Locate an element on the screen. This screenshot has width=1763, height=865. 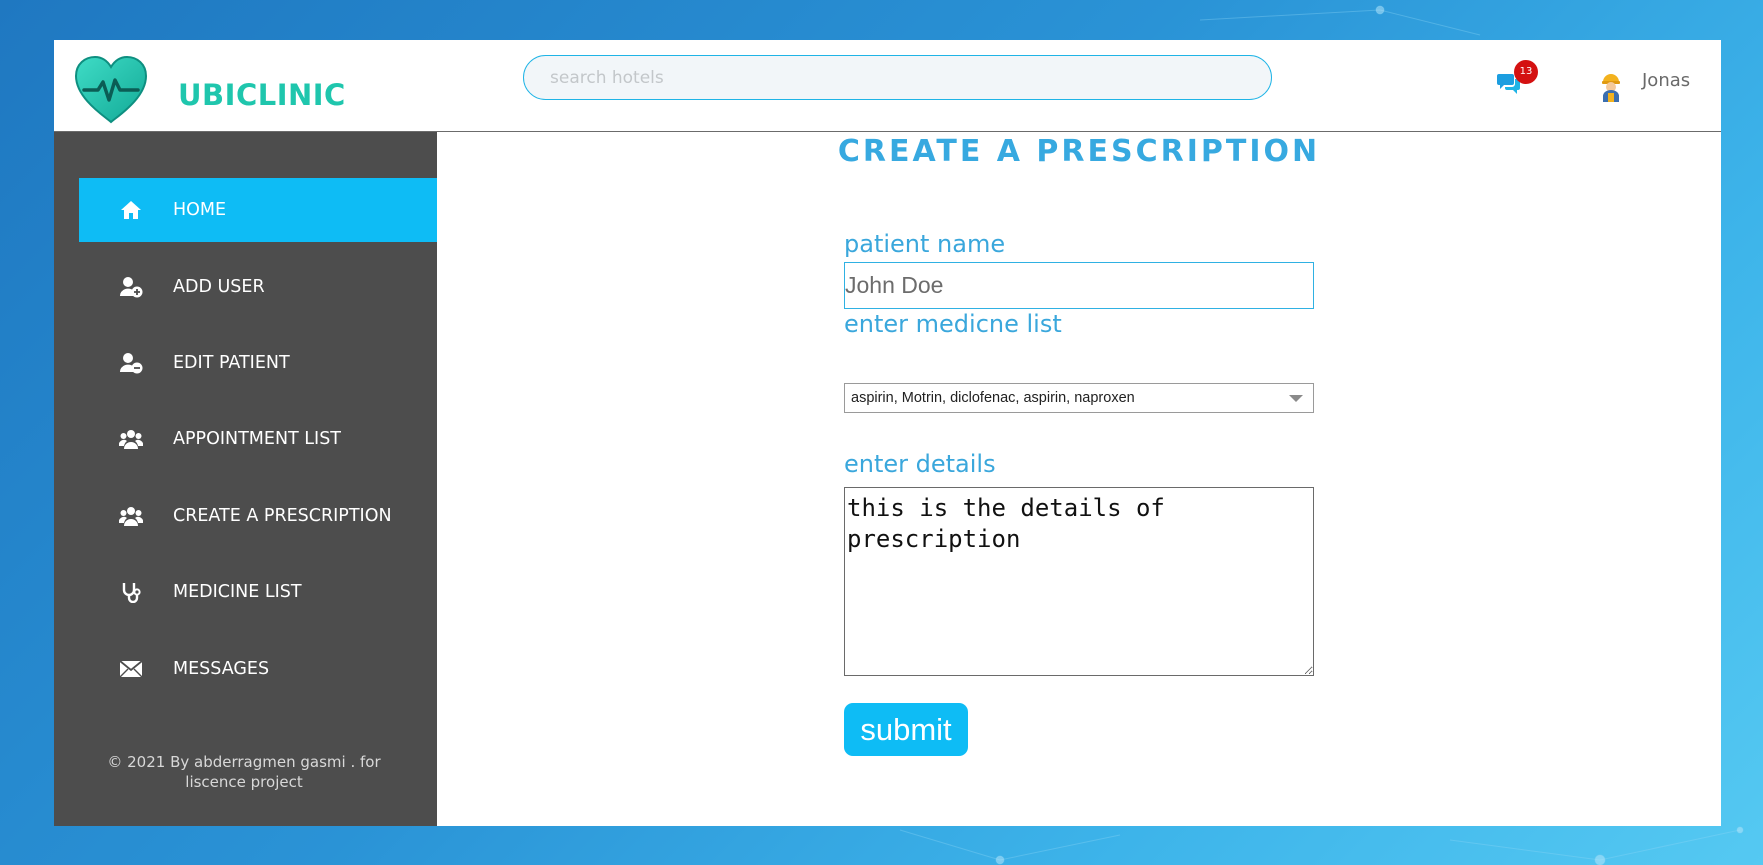
brand-logo: UBICLINIC is located at coordinates (209, 91).